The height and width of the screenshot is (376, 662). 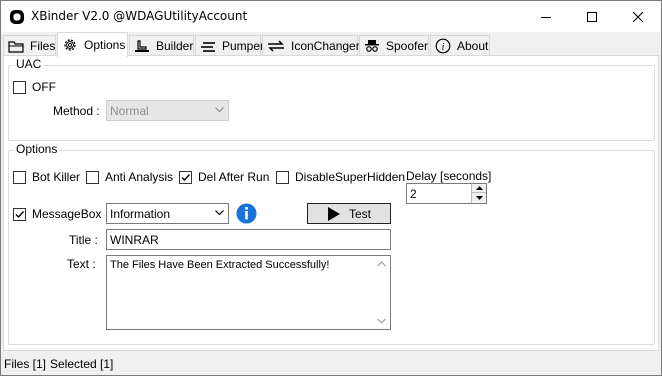 I want to click on minimize-button, so click(x=546, y=16).